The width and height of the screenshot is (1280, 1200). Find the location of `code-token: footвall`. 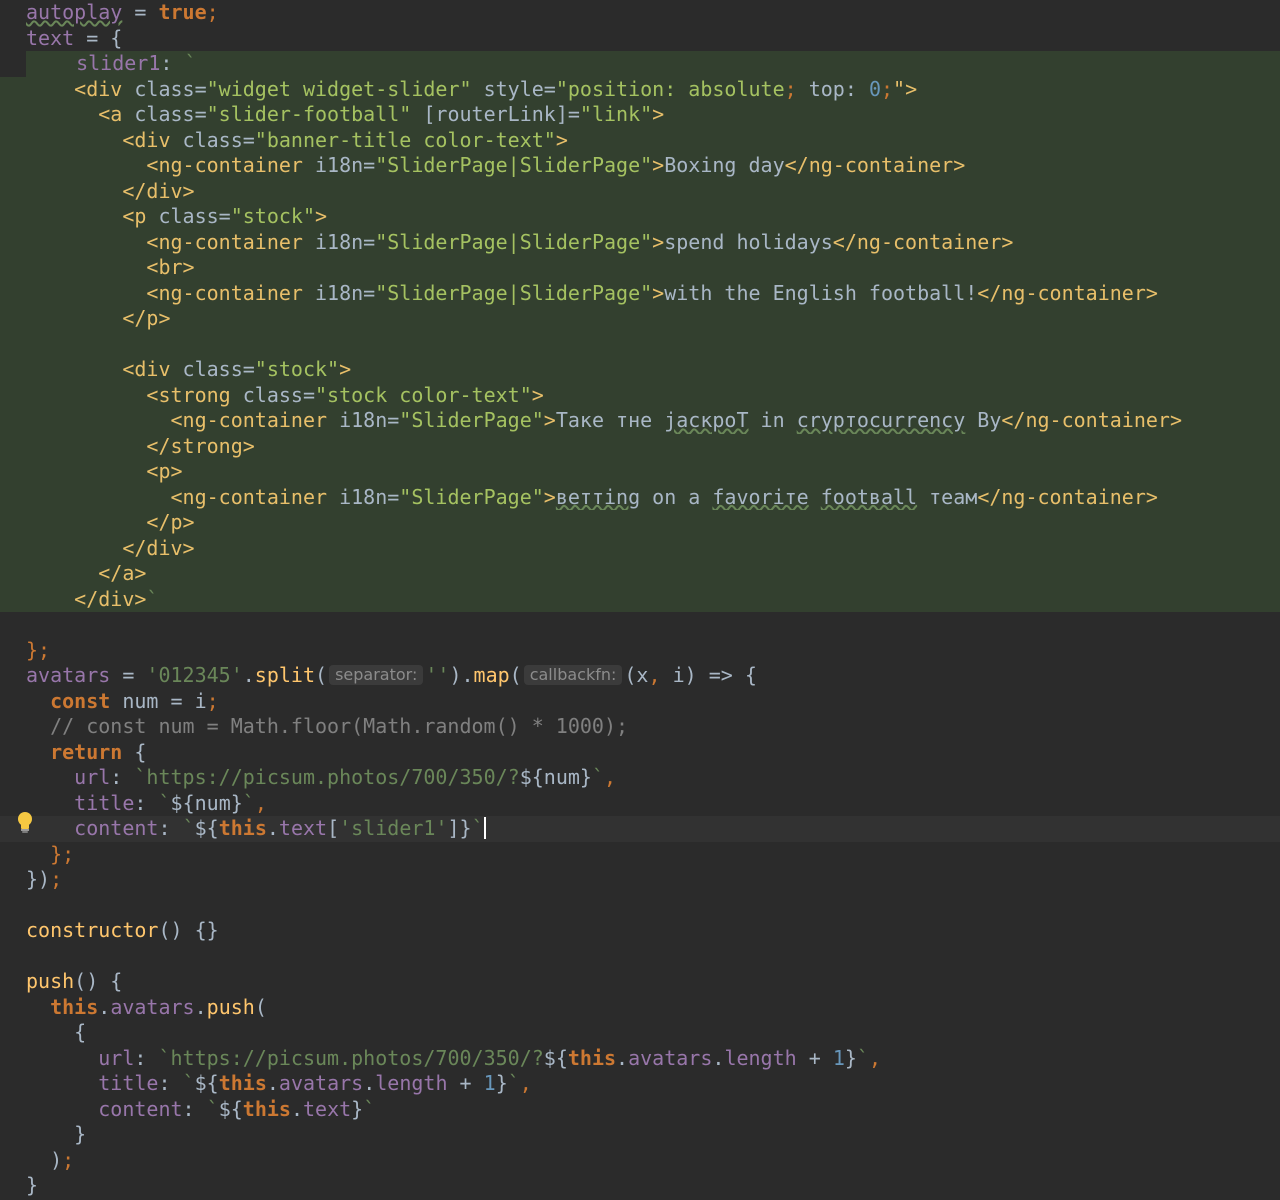

code-token: footвall is located at coordinates (869, 496).